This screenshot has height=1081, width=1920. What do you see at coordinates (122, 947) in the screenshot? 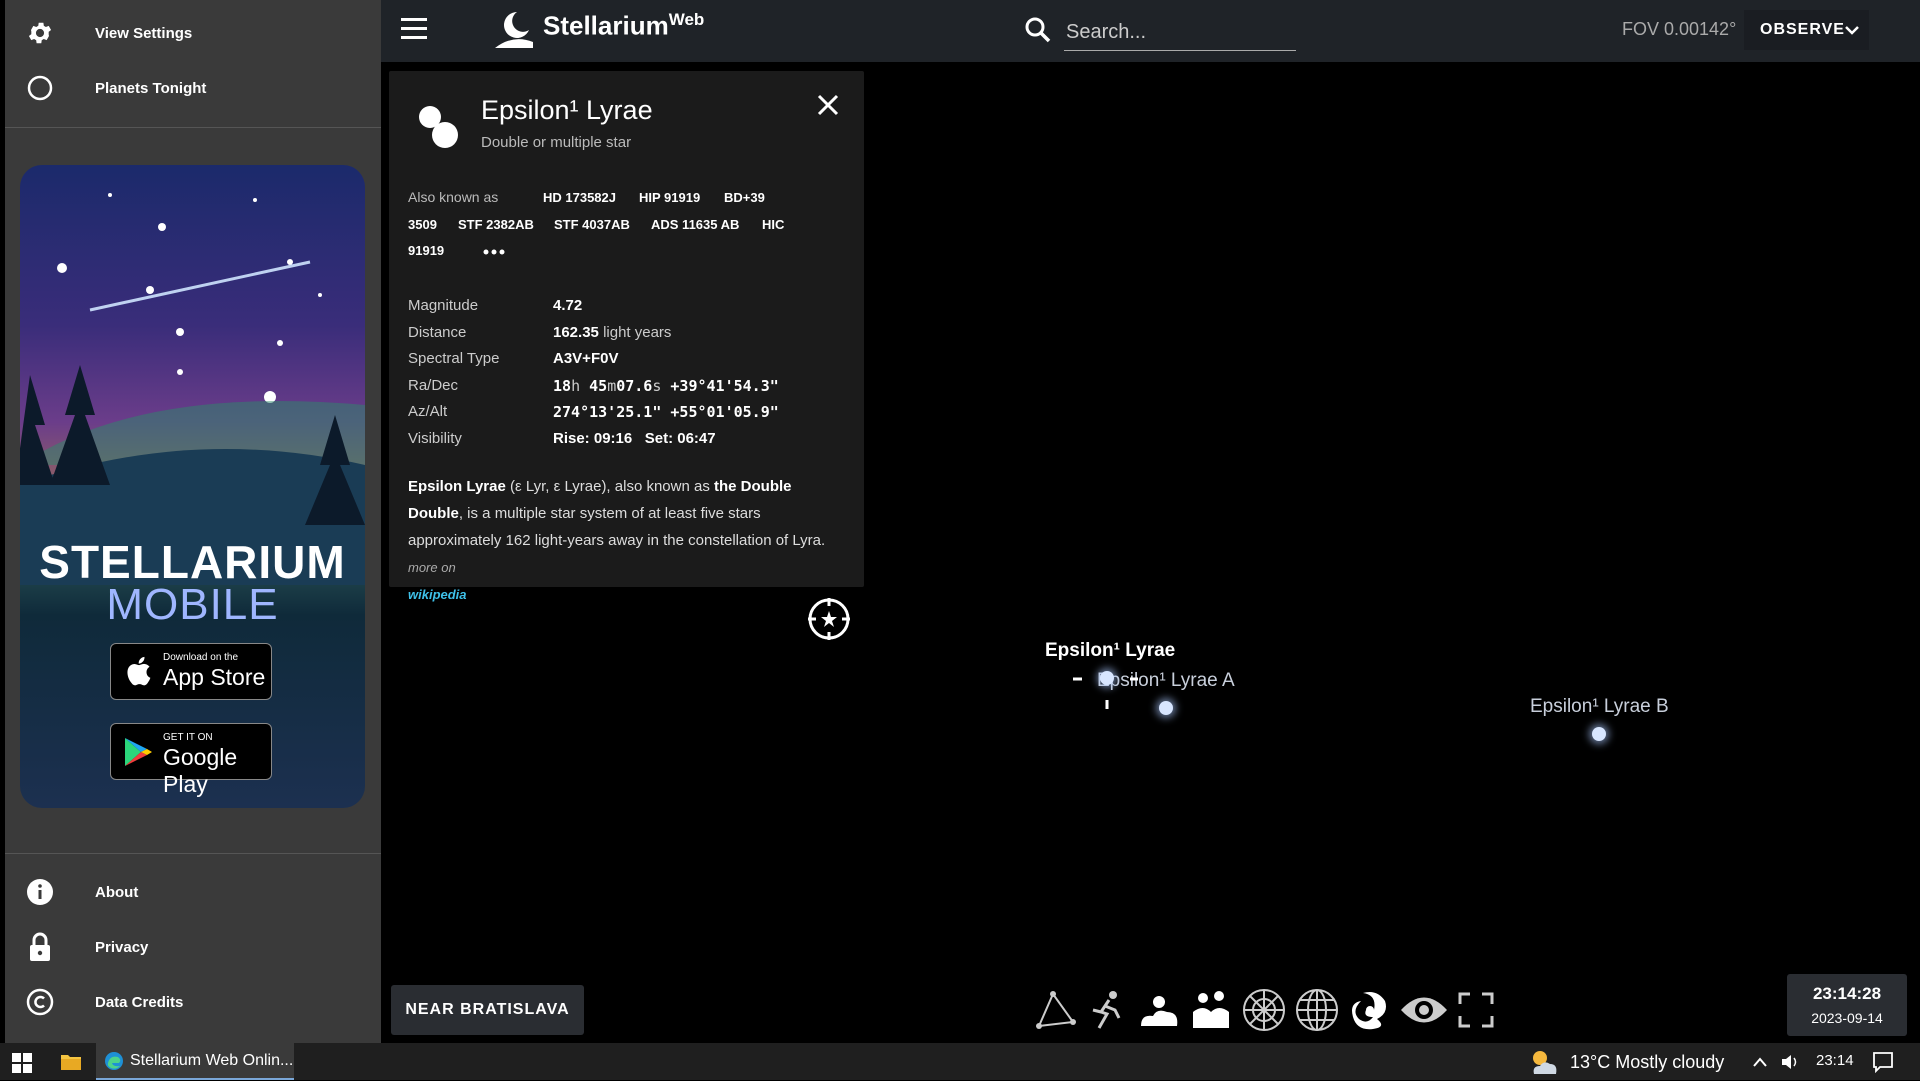
I see `sidebar-item-label: Privacy` at bounding box center [122, 947].